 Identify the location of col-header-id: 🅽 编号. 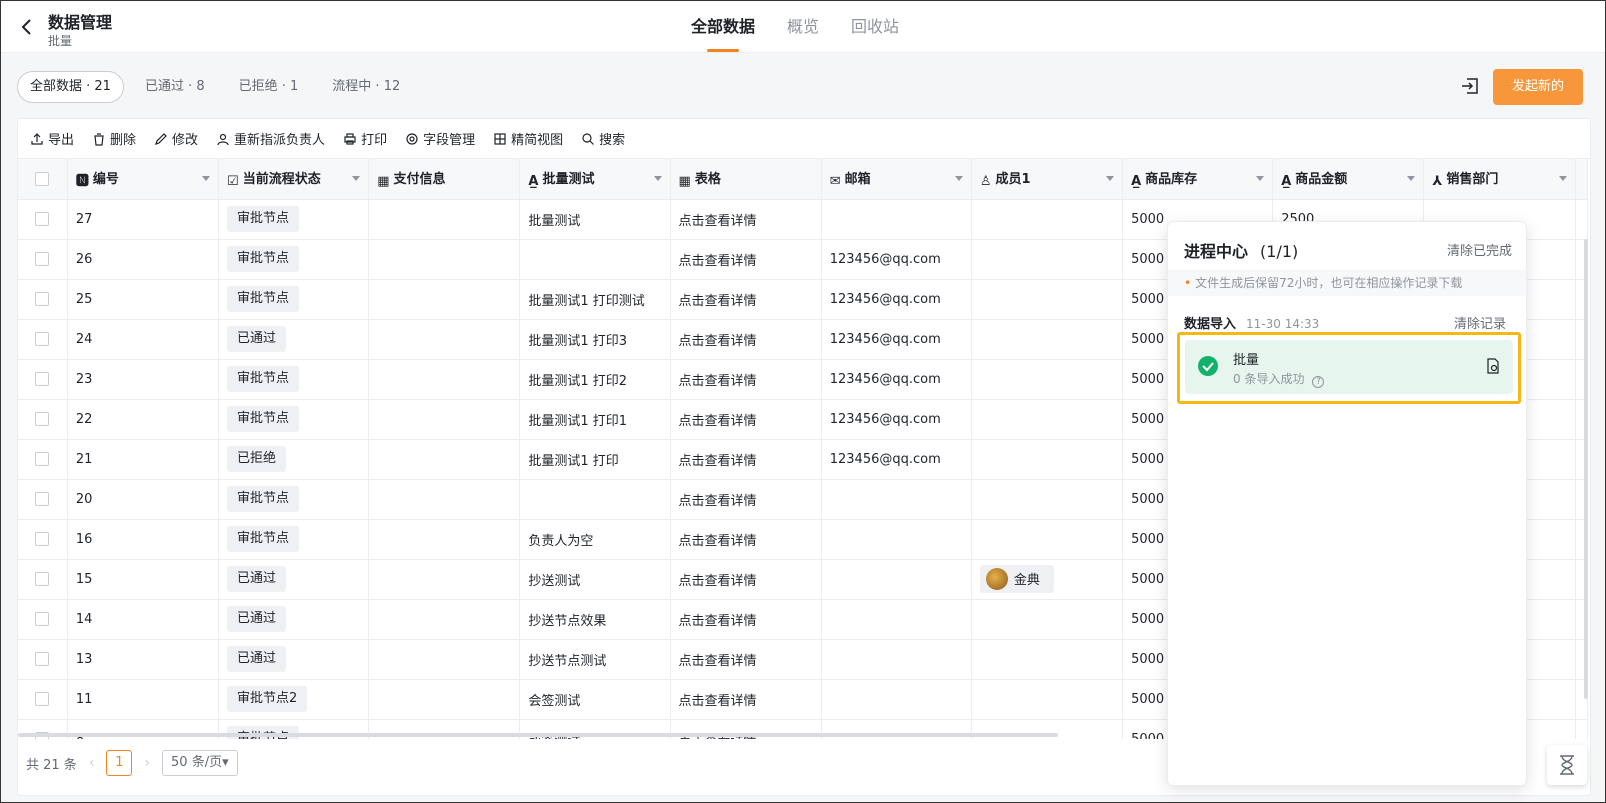
(143, 179).